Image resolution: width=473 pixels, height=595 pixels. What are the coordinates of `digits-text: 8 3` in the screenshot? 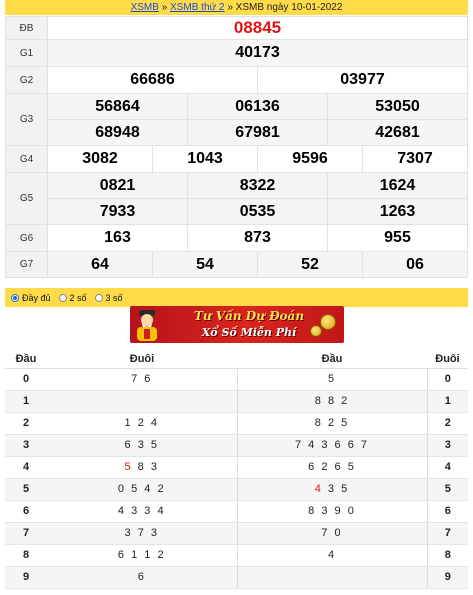 It's located at (145, 467).